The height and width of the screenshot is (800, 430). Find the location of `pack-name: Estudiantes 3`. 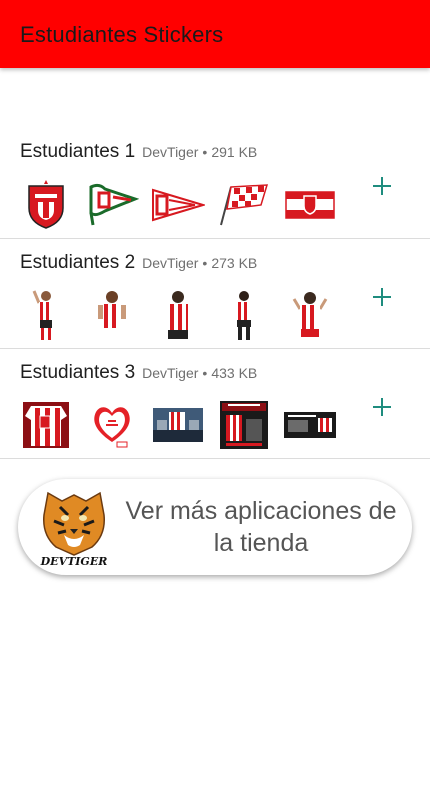

pack-name: Estudiantes 3 is located at coordinates (78, 372).